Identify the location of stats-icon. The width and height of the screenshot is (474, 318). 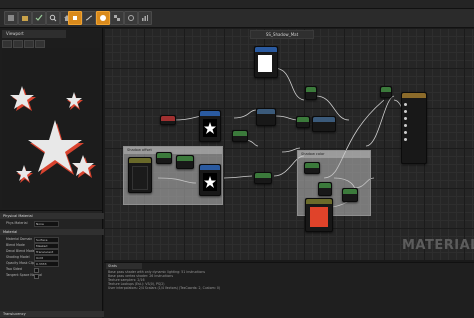
(145, 18).